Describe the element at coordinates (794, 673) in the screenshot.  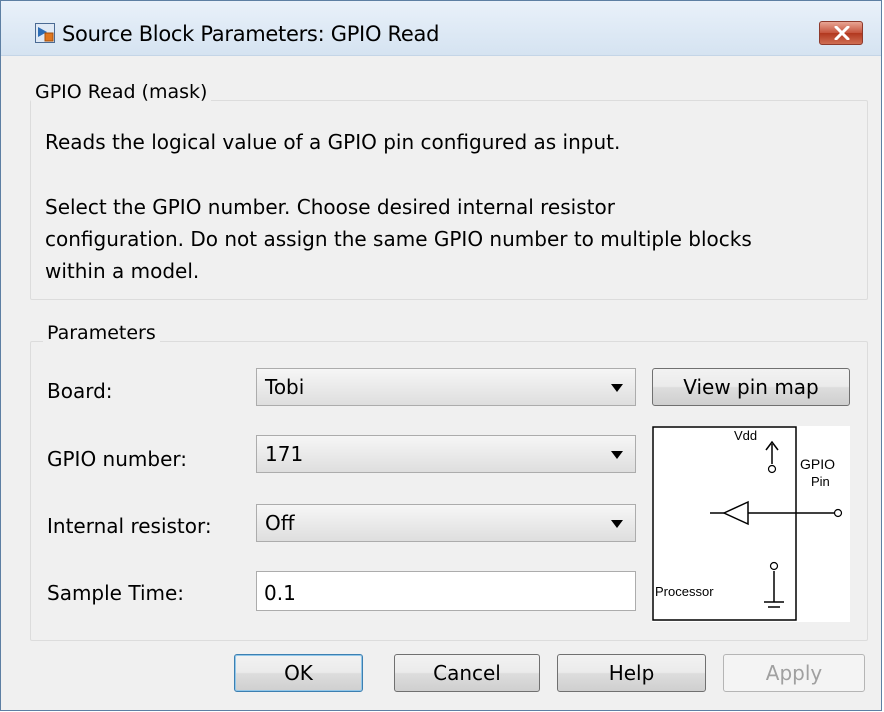
I see `apply-button: Apply` at that location.